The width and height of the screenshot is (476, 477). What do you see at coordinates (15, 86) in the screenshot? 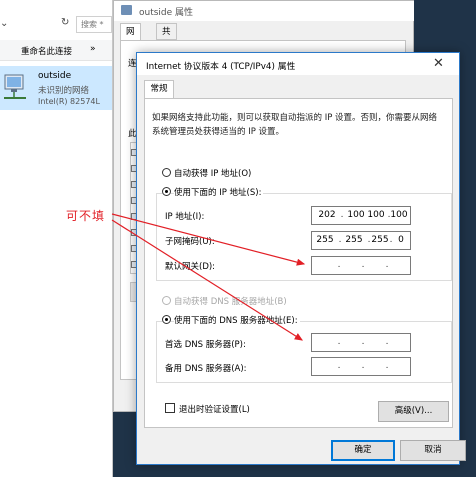
I see `network-adapter-icon` at bounding box center [15, 86].